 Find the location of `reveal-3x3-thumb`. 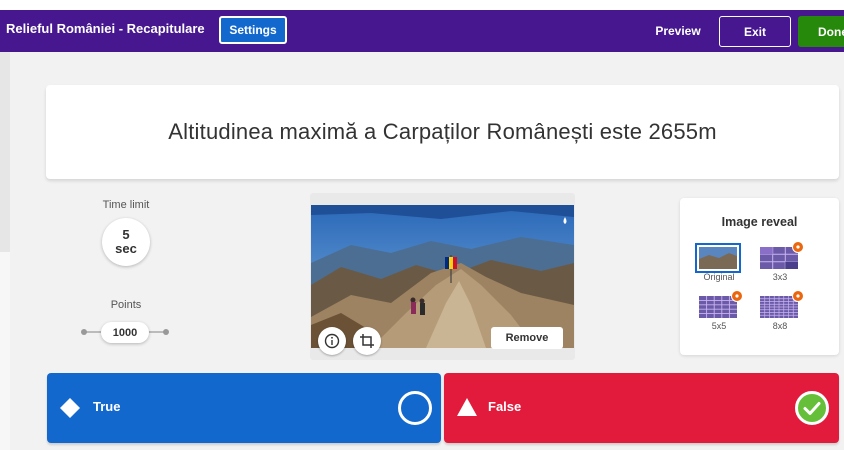

reveal-3x3-thumb is located at coordinates (782, 255).